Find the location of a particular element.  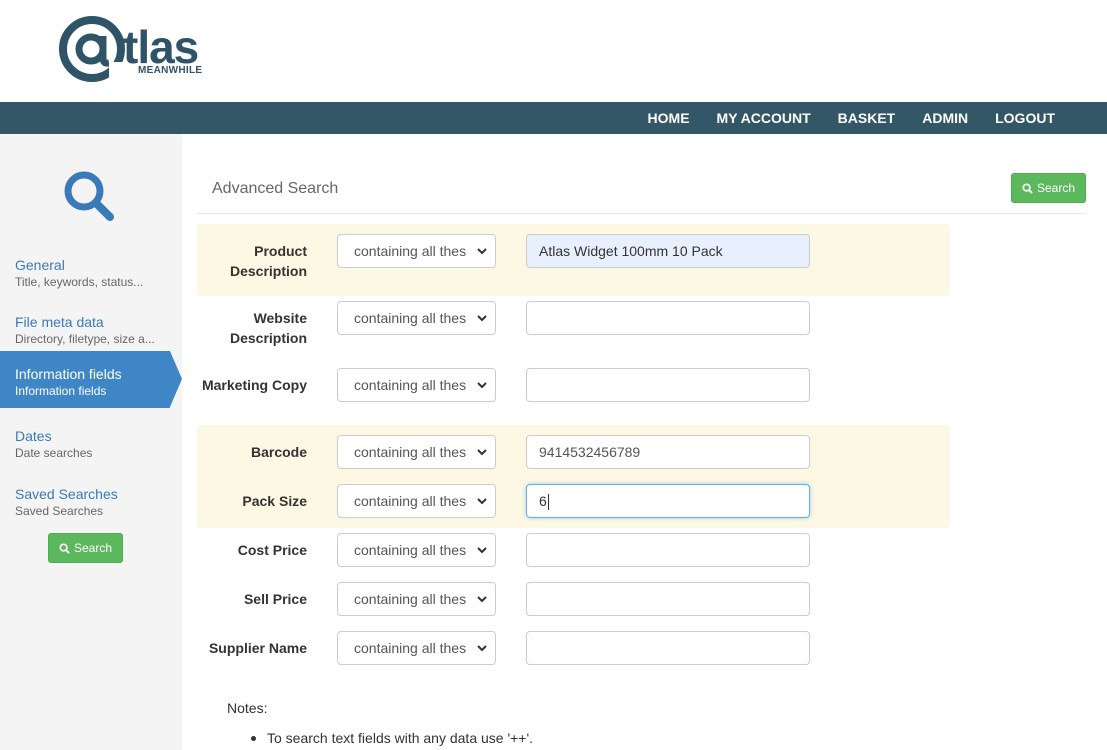

sidebar-item-title: Information fields is located at coordinates (68, 374).